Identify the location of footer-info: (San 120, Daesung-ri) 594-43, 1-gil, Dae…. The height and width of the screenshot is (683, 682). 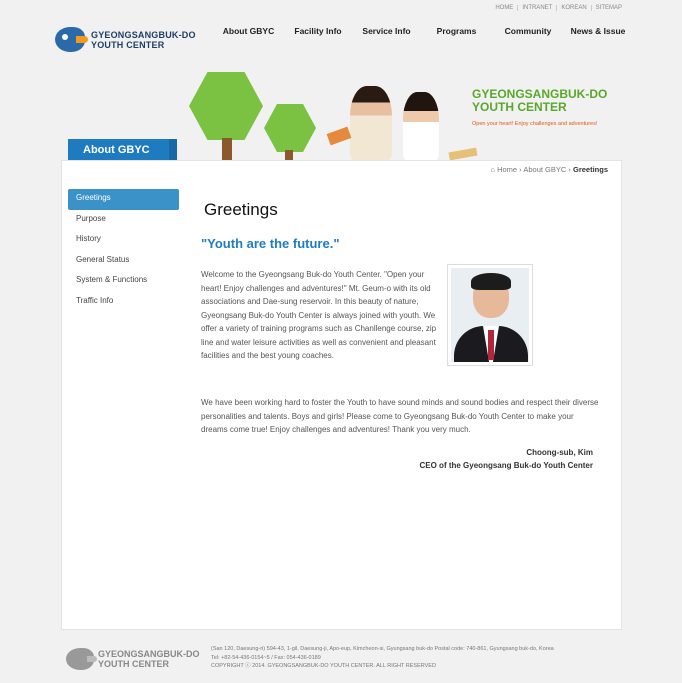
(382, 658).